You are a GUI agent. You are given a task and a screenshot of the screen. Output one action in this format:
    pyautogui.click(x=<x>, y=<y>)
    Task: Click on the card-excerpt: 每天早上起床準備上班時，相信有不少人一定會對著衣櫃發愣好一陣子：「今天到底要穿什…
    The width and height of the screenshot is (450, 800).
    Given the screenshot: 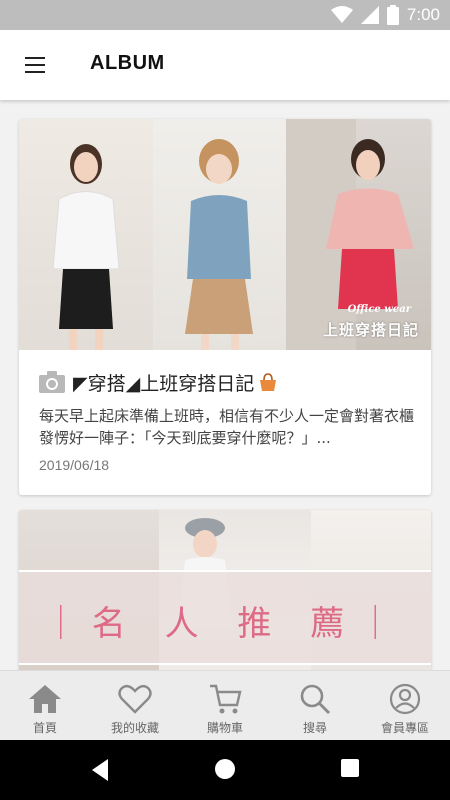 What is the action you would take?
    pyautogui.click(x=226, y=427)
    